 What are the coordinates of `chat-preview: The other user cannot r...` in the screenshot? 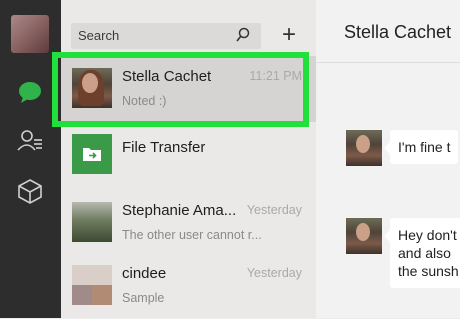 It's located at (192, 235).